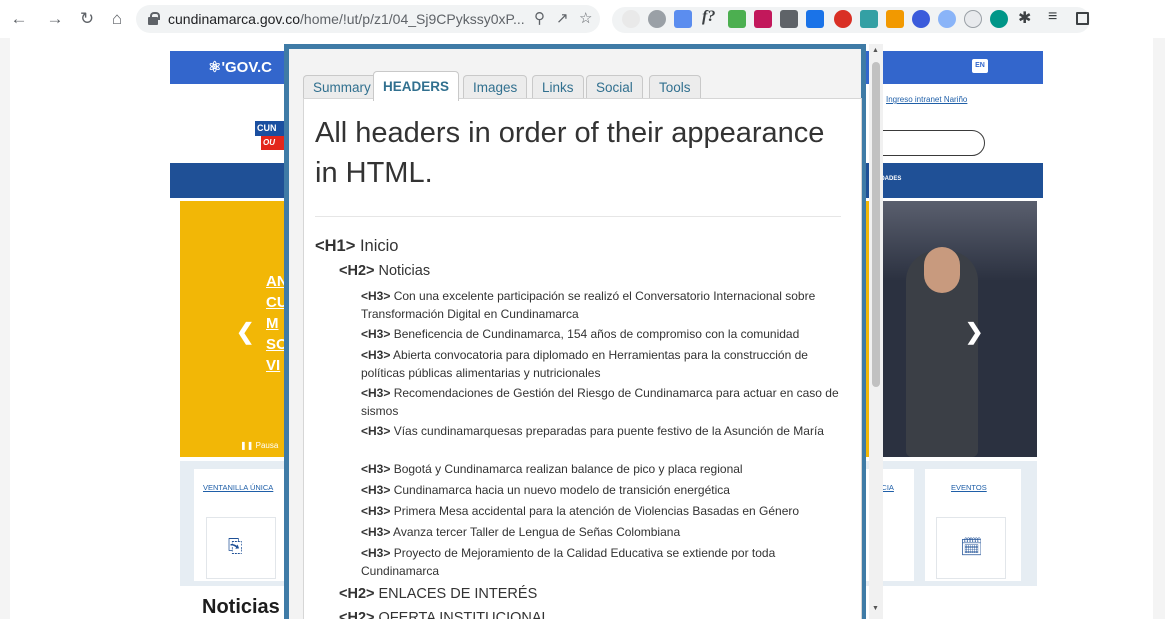 The height and width of the screenshot is (619, 1165). What do you see at coordinates (763, 19) in the screenshot?
I see `extension-pink-icon` at bounding box center [763, 19].